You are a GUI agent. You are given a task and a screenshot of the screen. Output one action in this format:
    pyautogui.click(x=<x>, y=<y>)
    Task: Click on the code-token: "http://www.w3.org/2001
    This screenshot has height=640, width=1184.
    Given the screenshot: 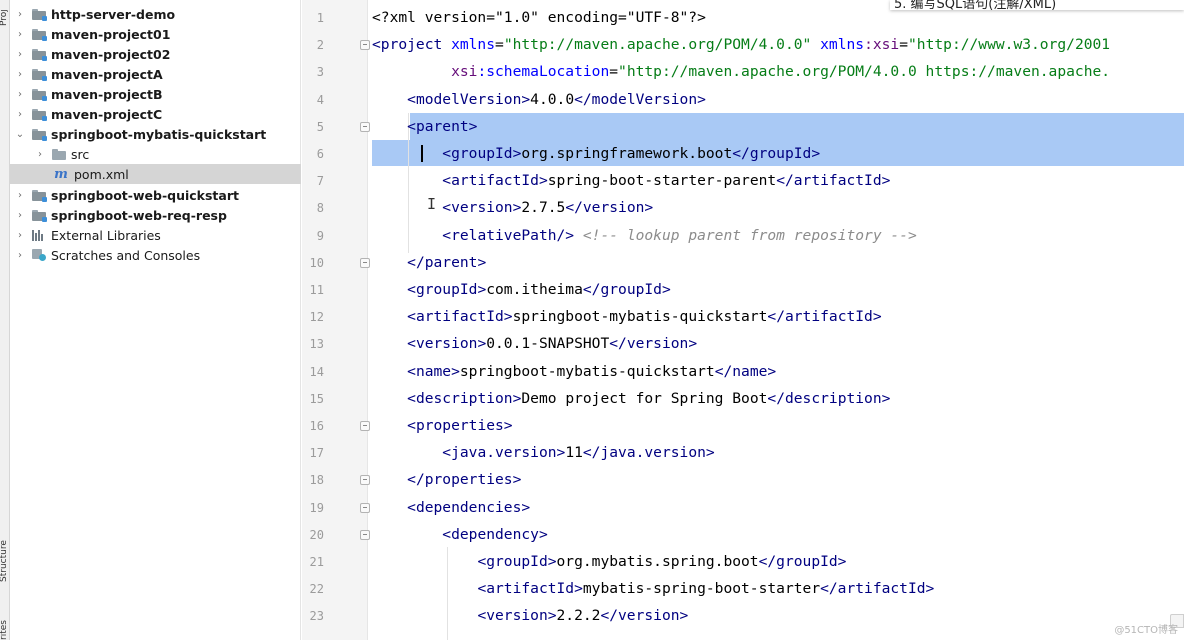 What is the action you would take?
    pyautogui.click(x=1009, y=45)
    